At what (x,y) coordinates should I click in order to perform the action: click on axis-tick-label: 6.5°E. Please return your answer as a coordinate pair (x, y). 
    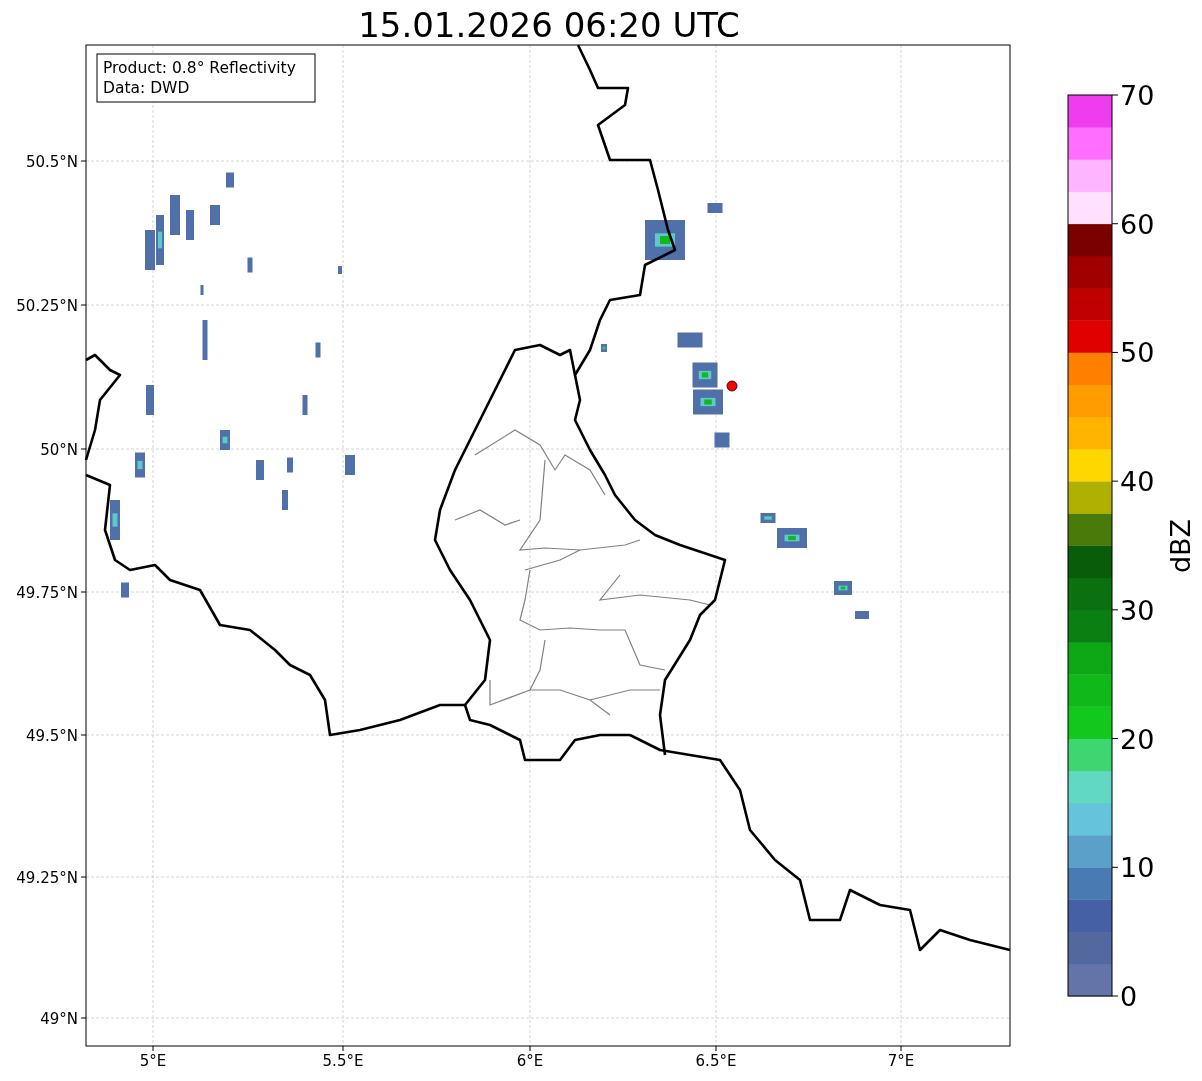
    Looking at the image, I should click on (716, 1061).